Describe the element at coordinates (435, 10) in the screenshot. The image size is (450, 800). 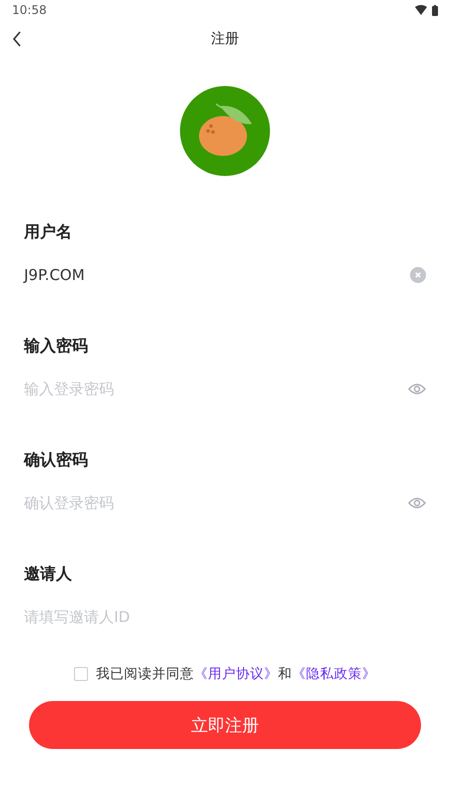
I see `battery-icon` at that location.